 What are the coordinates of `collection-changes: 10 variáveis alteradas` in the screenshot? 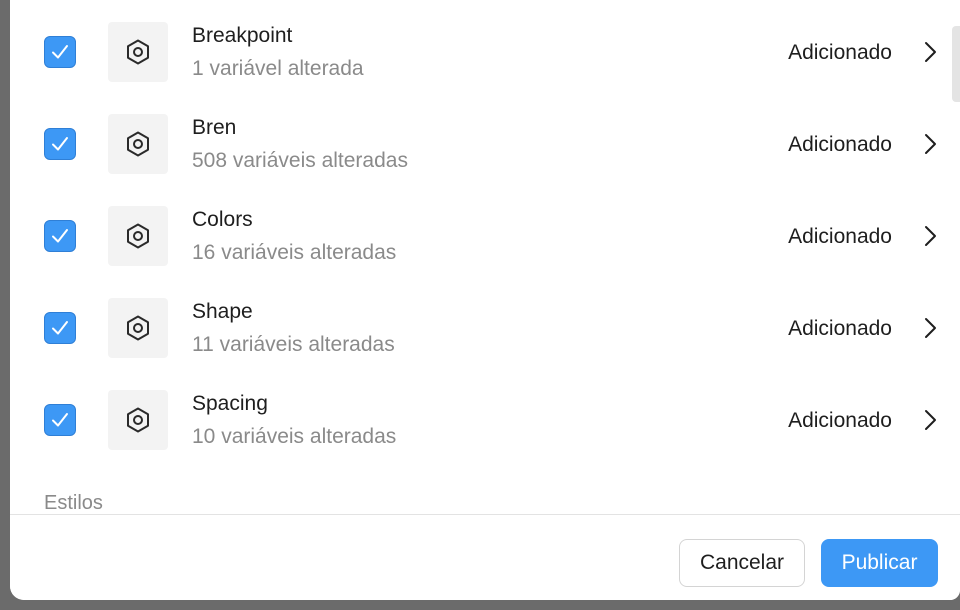 It's located at (294, 436).